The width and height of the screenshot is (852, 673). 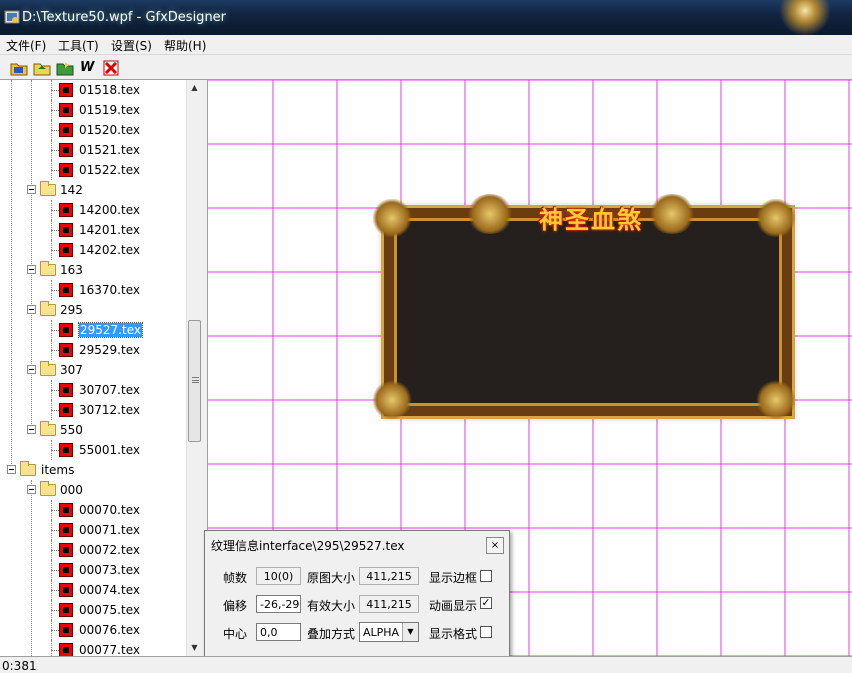 What do you see at coordinates (235, 634) in the screenshot?
I see `center-label: 中心` at bounding box center [235, 634].